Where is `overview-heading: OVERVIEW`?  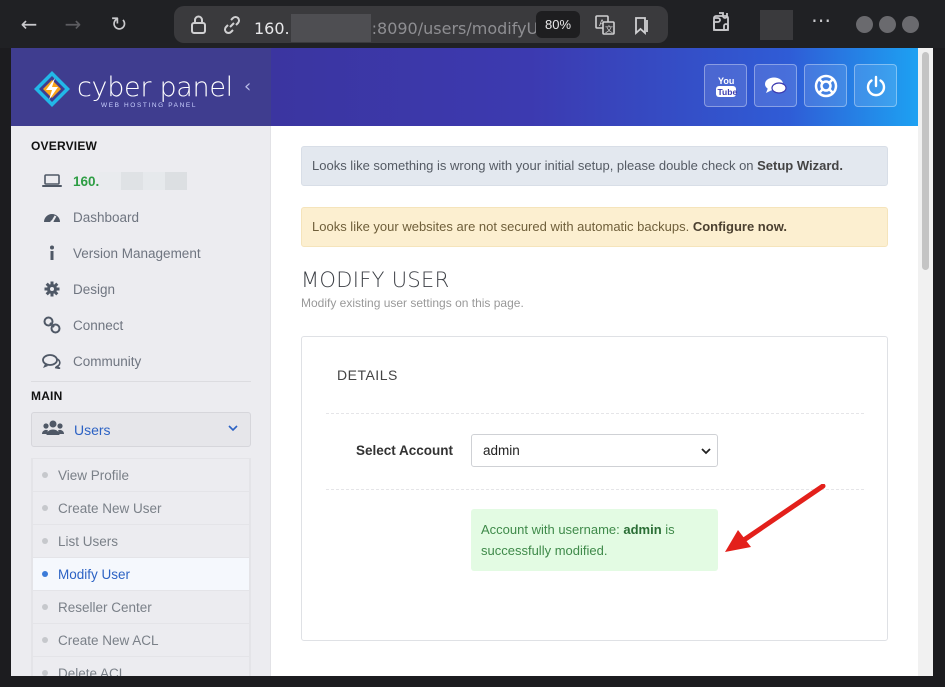
overview-heading: OVERVIEW is located at coordinates (64, 146).